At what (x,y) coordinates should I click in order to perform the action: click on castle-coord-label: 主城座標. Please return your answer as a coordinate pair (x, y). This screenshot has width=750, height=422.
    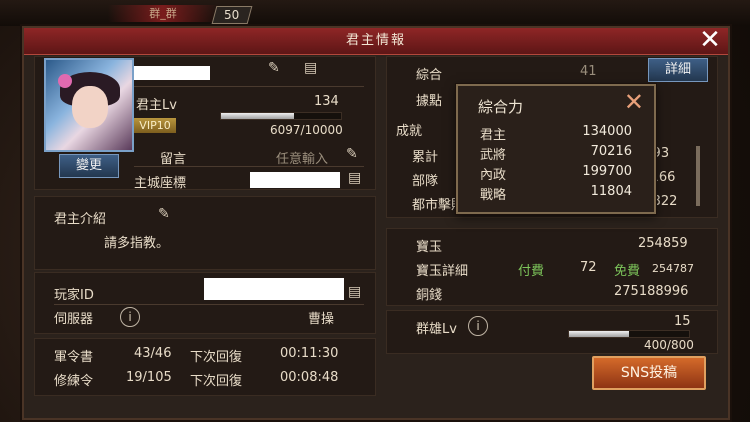
    Looking at the image, I should click on (160, 183).